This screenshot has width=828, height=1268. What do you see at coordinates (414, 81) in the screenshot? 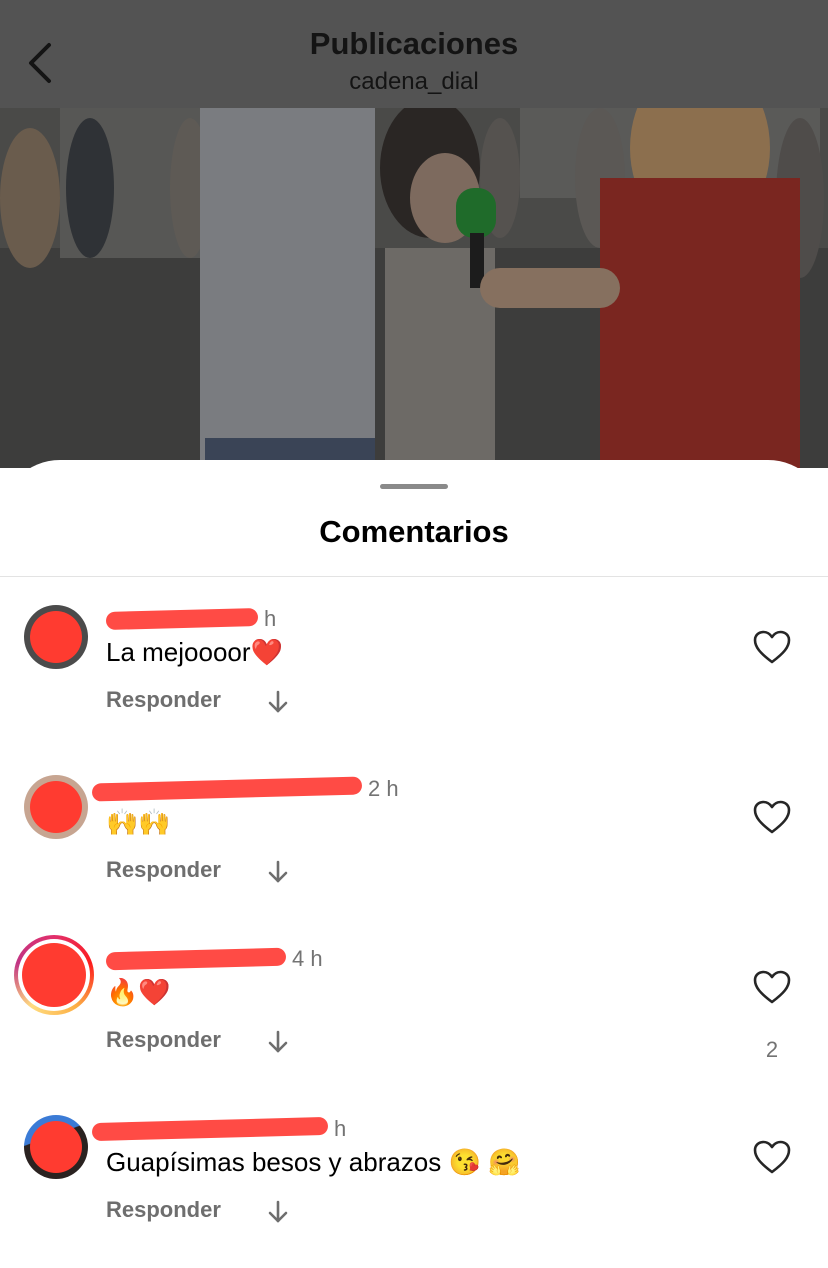
I see `account-name: cadena_dial` at bounding box center [414, 81].